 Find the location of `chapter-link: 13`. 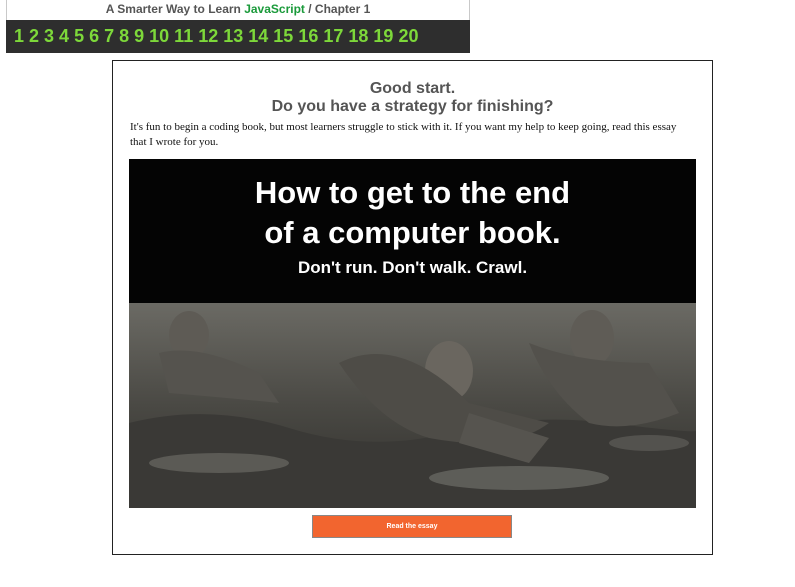

chapter-link: 13 is located at coordinates (233, 36).